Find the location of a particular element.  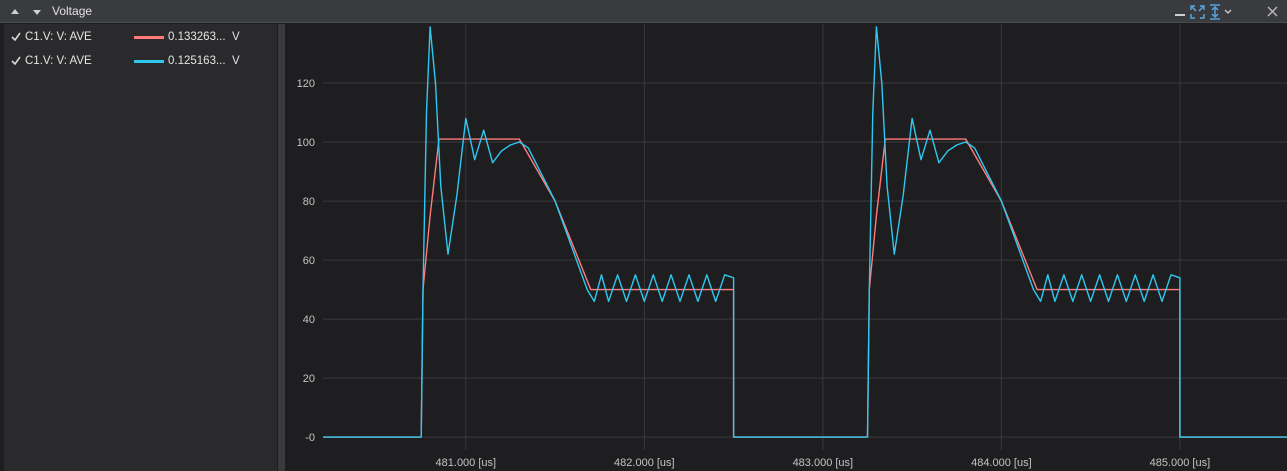

triangle-down-icon is located at coordinates (37, 11).